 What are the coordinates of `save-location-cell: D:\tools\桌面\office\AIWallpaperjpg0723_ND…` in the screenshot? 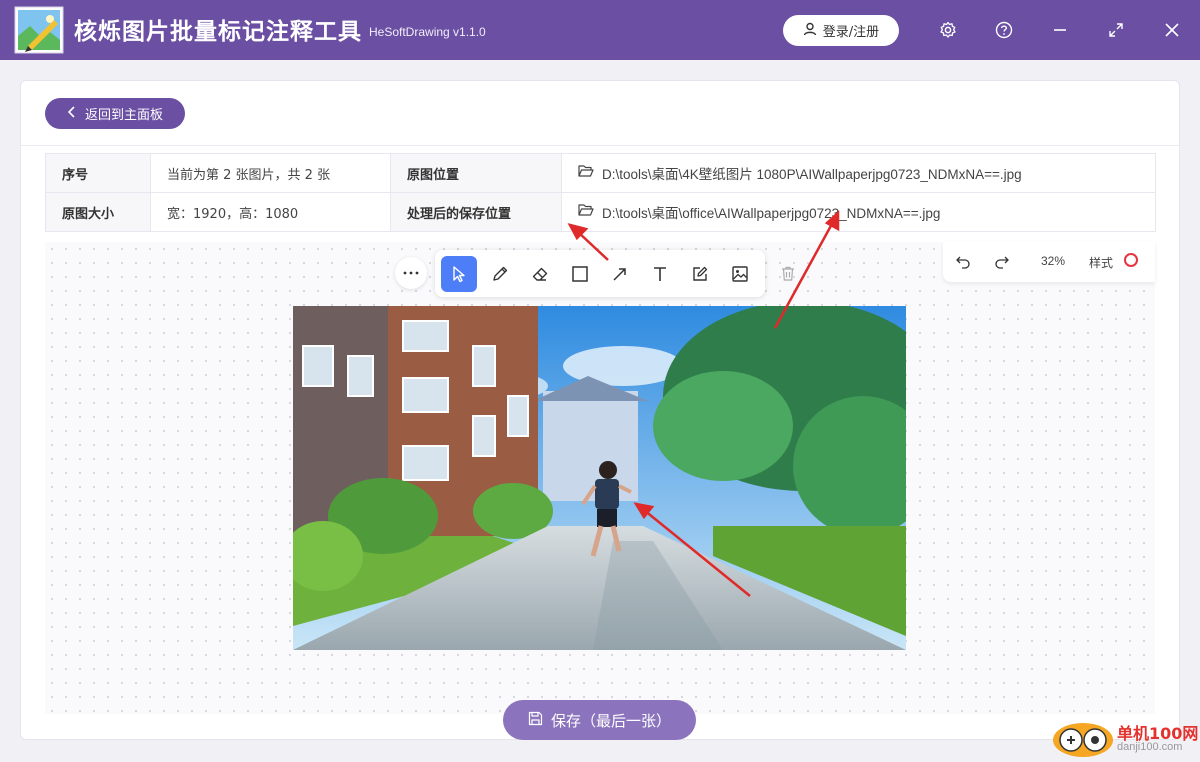 It's located at (858, 212).